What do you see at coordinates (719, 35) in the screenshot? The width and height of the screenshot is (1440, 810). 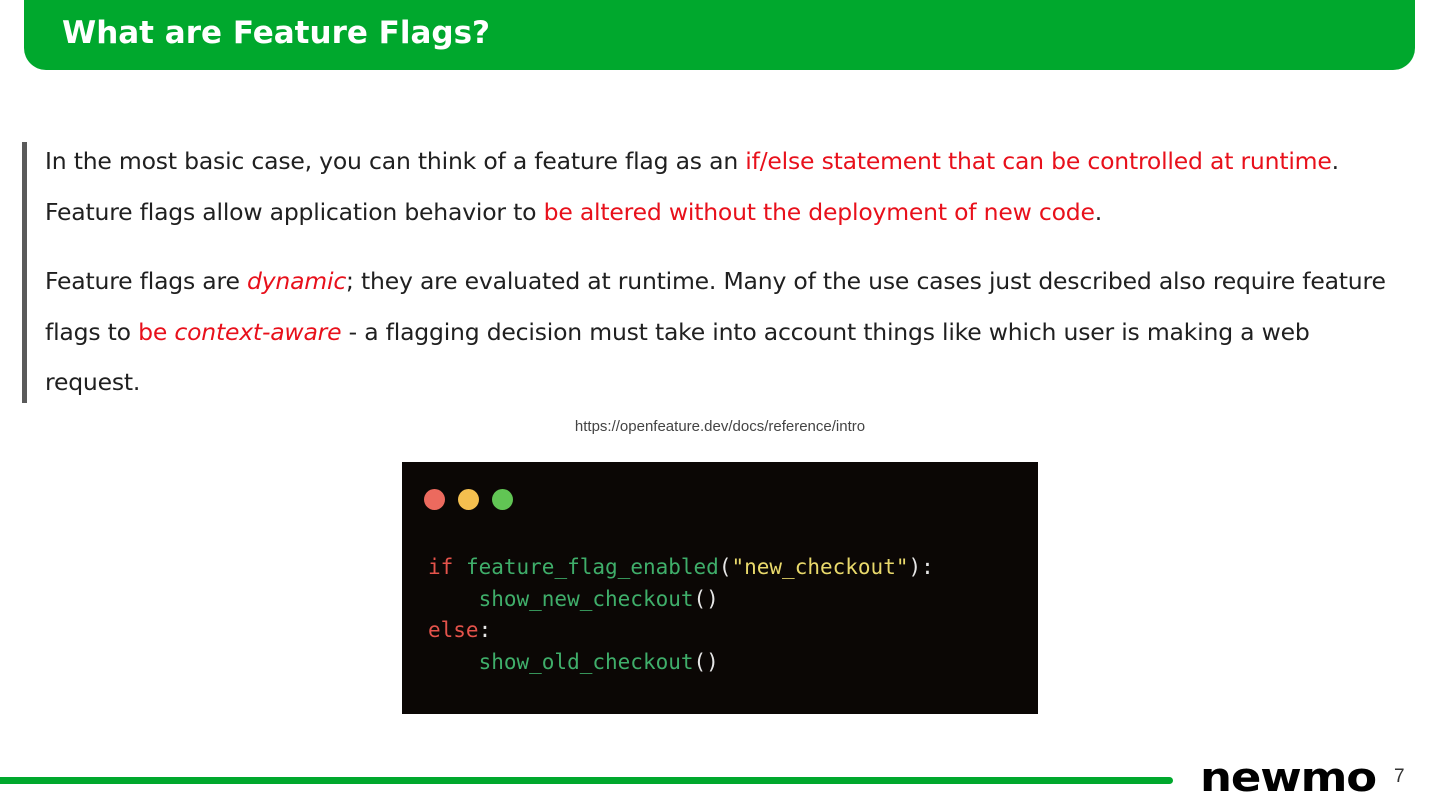 I see `header-bar: What are Feature Flags?` at bounding box center [719, 35].